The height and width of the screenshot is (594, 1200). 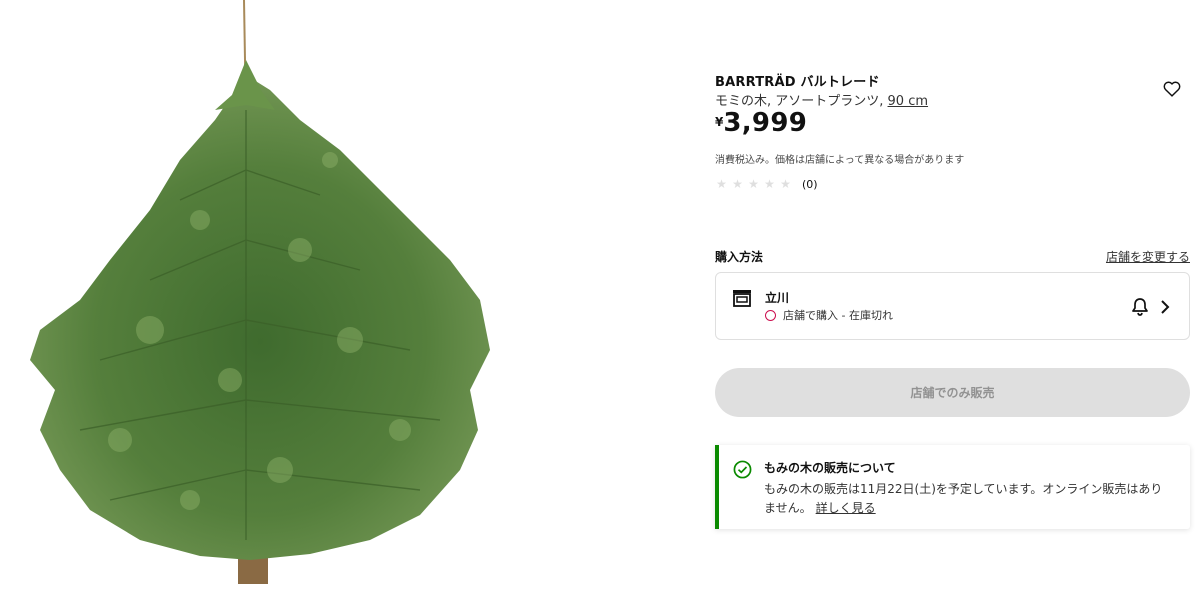 I want to click on product-name: BARRTRÄD バルトレード, so click(x=797, y=82).